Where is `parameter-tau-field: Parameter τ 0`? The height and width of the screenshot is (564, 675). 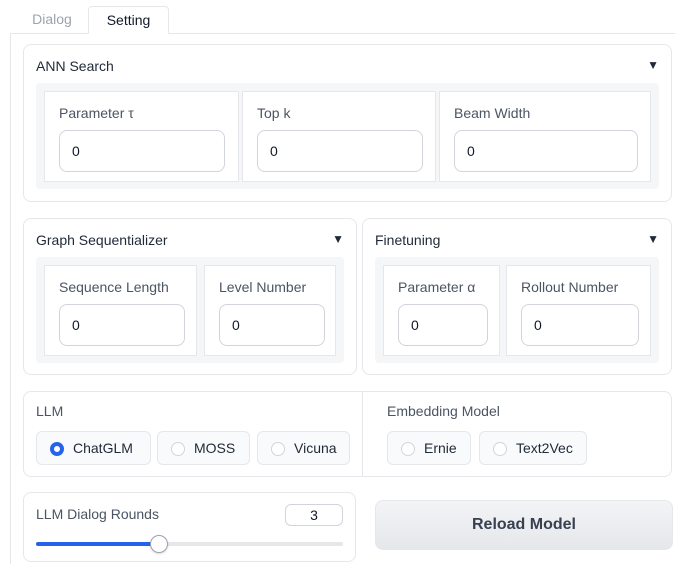
parameter-tau-field: Parameter τ 0 is located at coordinates (141, 136).